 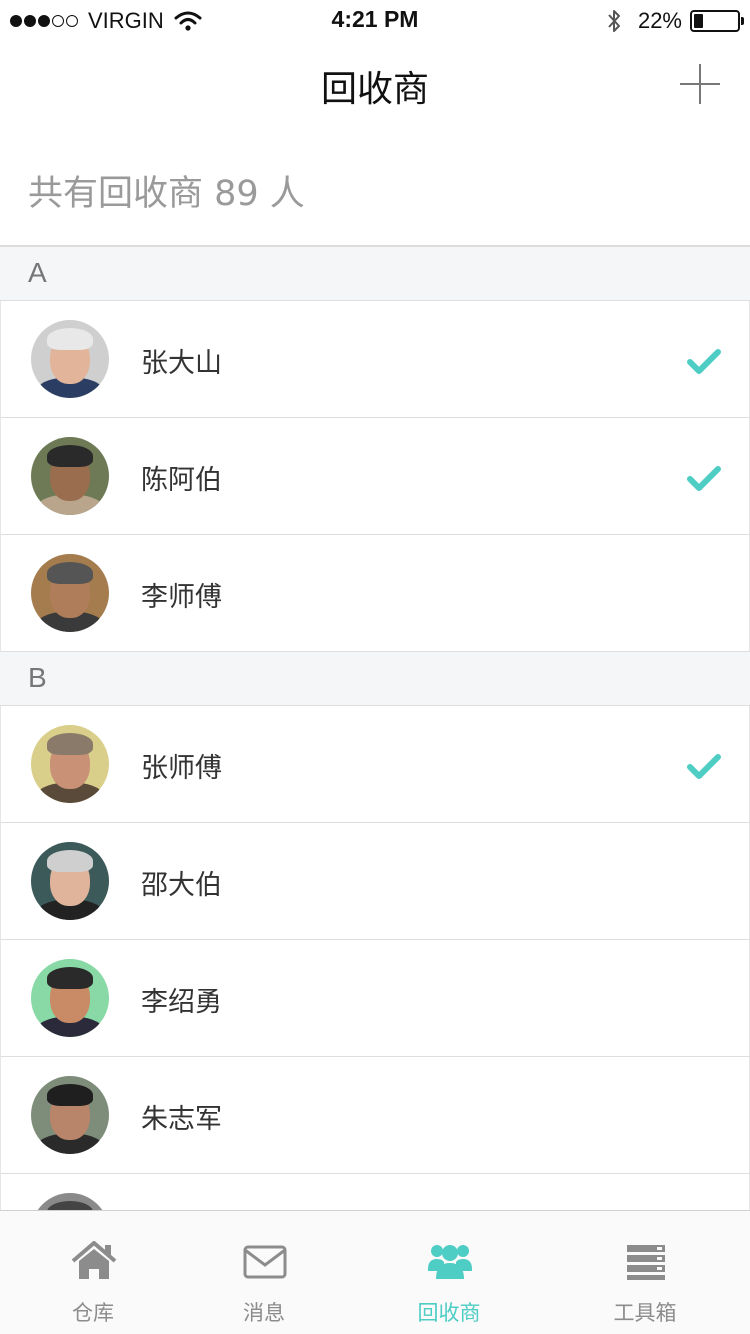 I want to click on house-icon, so click(x=94, y=1260).